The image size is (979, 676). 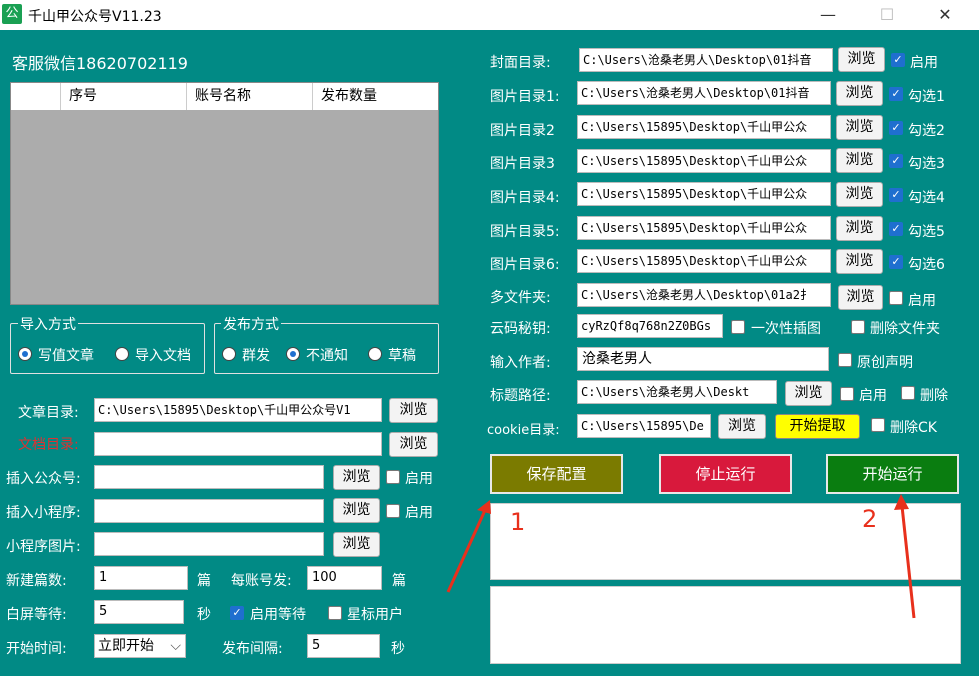 I want to click on annotation-number-1: 1, so click(x=518, y=522).